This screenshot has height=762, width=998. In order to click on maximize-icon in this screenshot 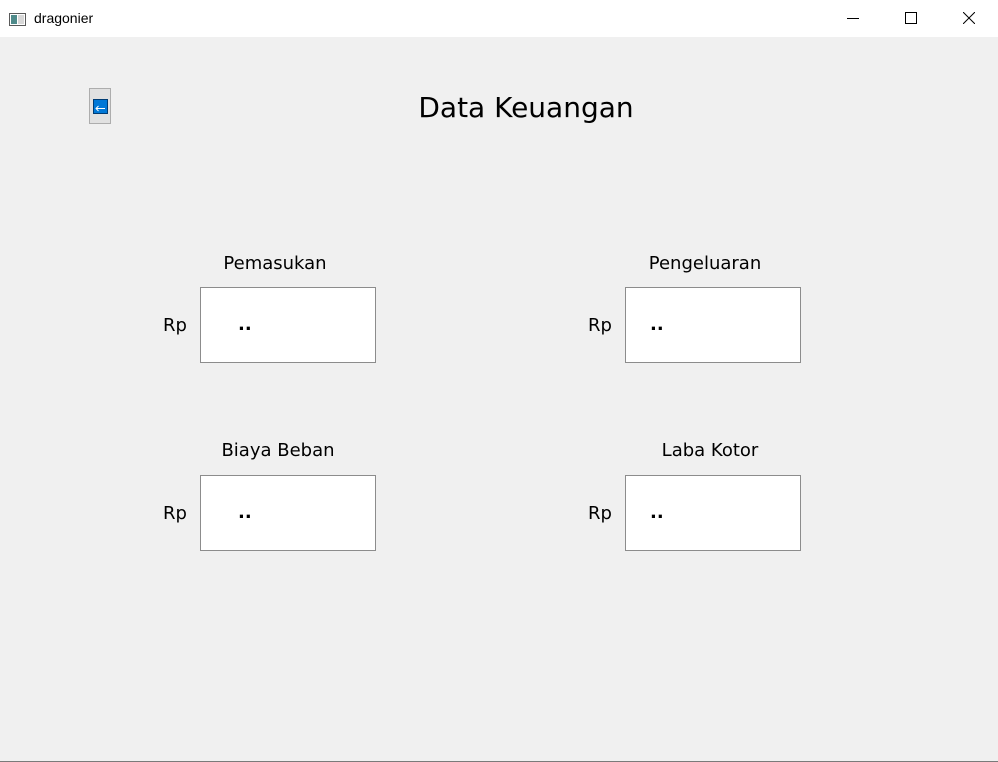, I will do `click(911, 18)`.